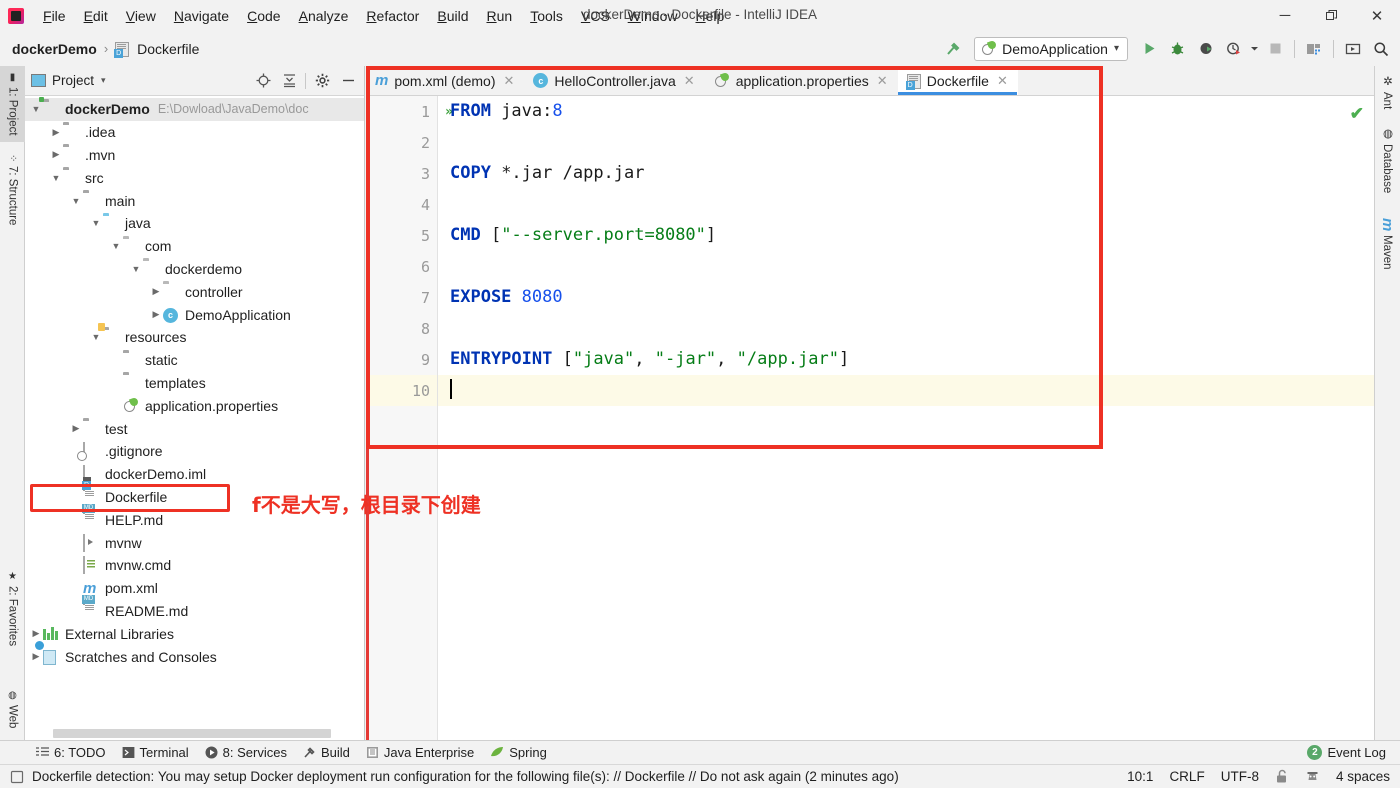 This screenshot has width=1400, height=788. What do you see at coordinates (1387, 159) in the screenshot?
I see `sidebar-item-database: ◍ Database` at bounding box center [1387, 159].